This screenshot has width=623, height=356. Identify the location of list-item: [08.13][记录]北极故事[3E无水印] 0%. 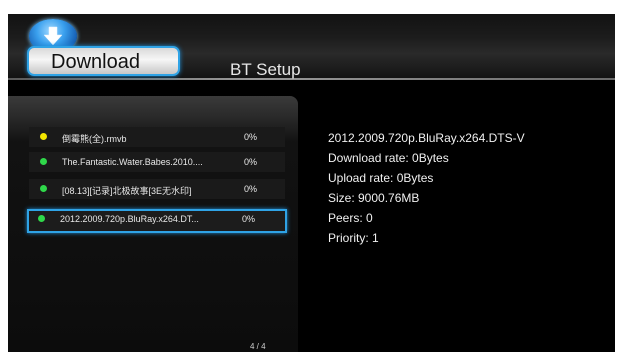
(157, 189).